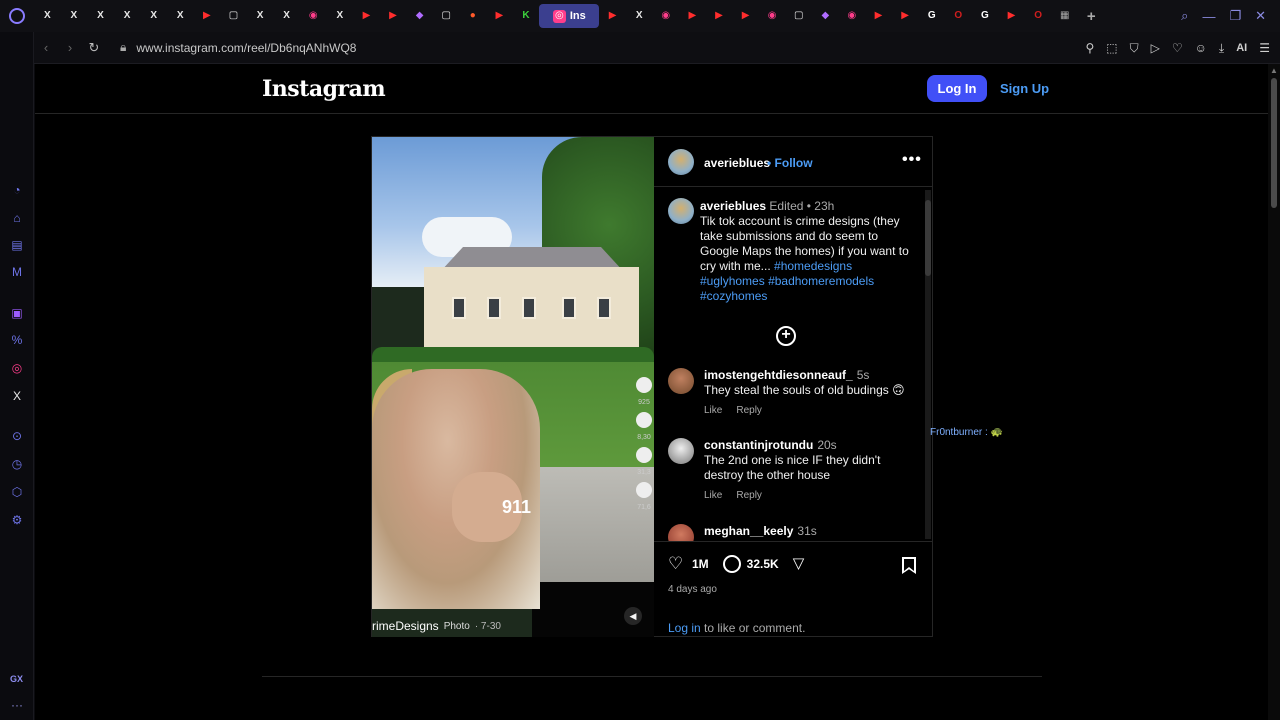 This screenshot has width=1280, height=720. Describe the element at coordinates (778, 375) in the screenshot. I see `comment-author: imostengehtdiesonneauf_` at that location.